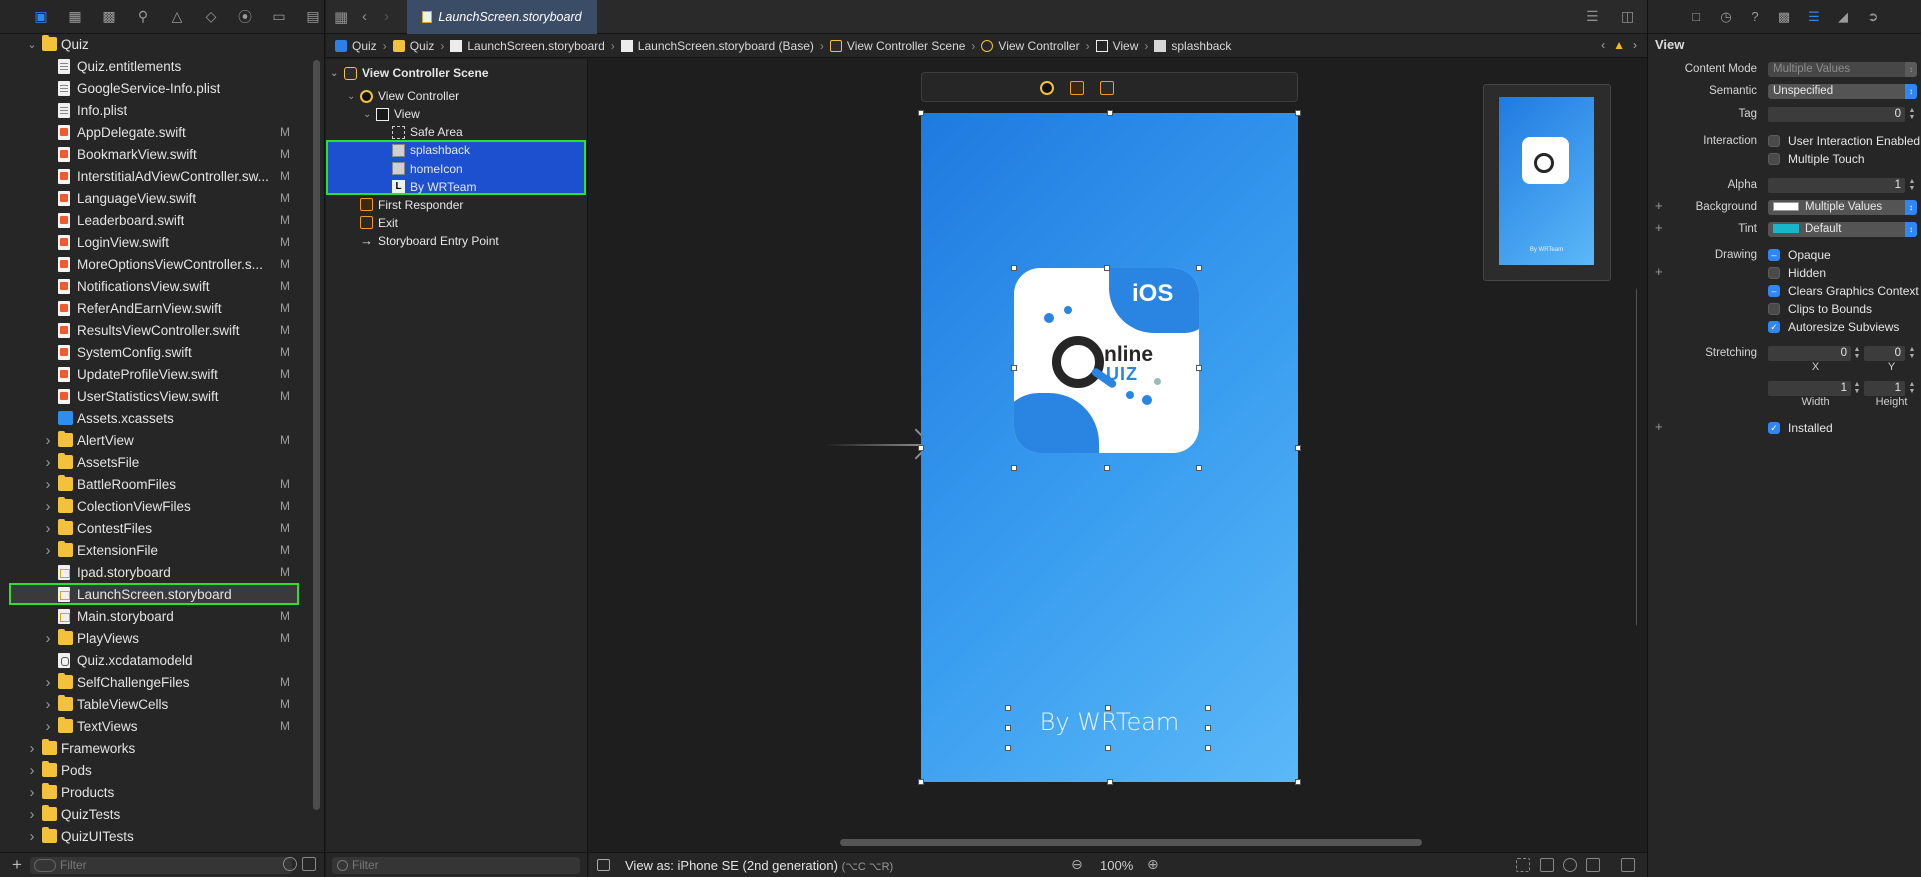  I want to click on alpha-field: 1, so click(1836, 185).